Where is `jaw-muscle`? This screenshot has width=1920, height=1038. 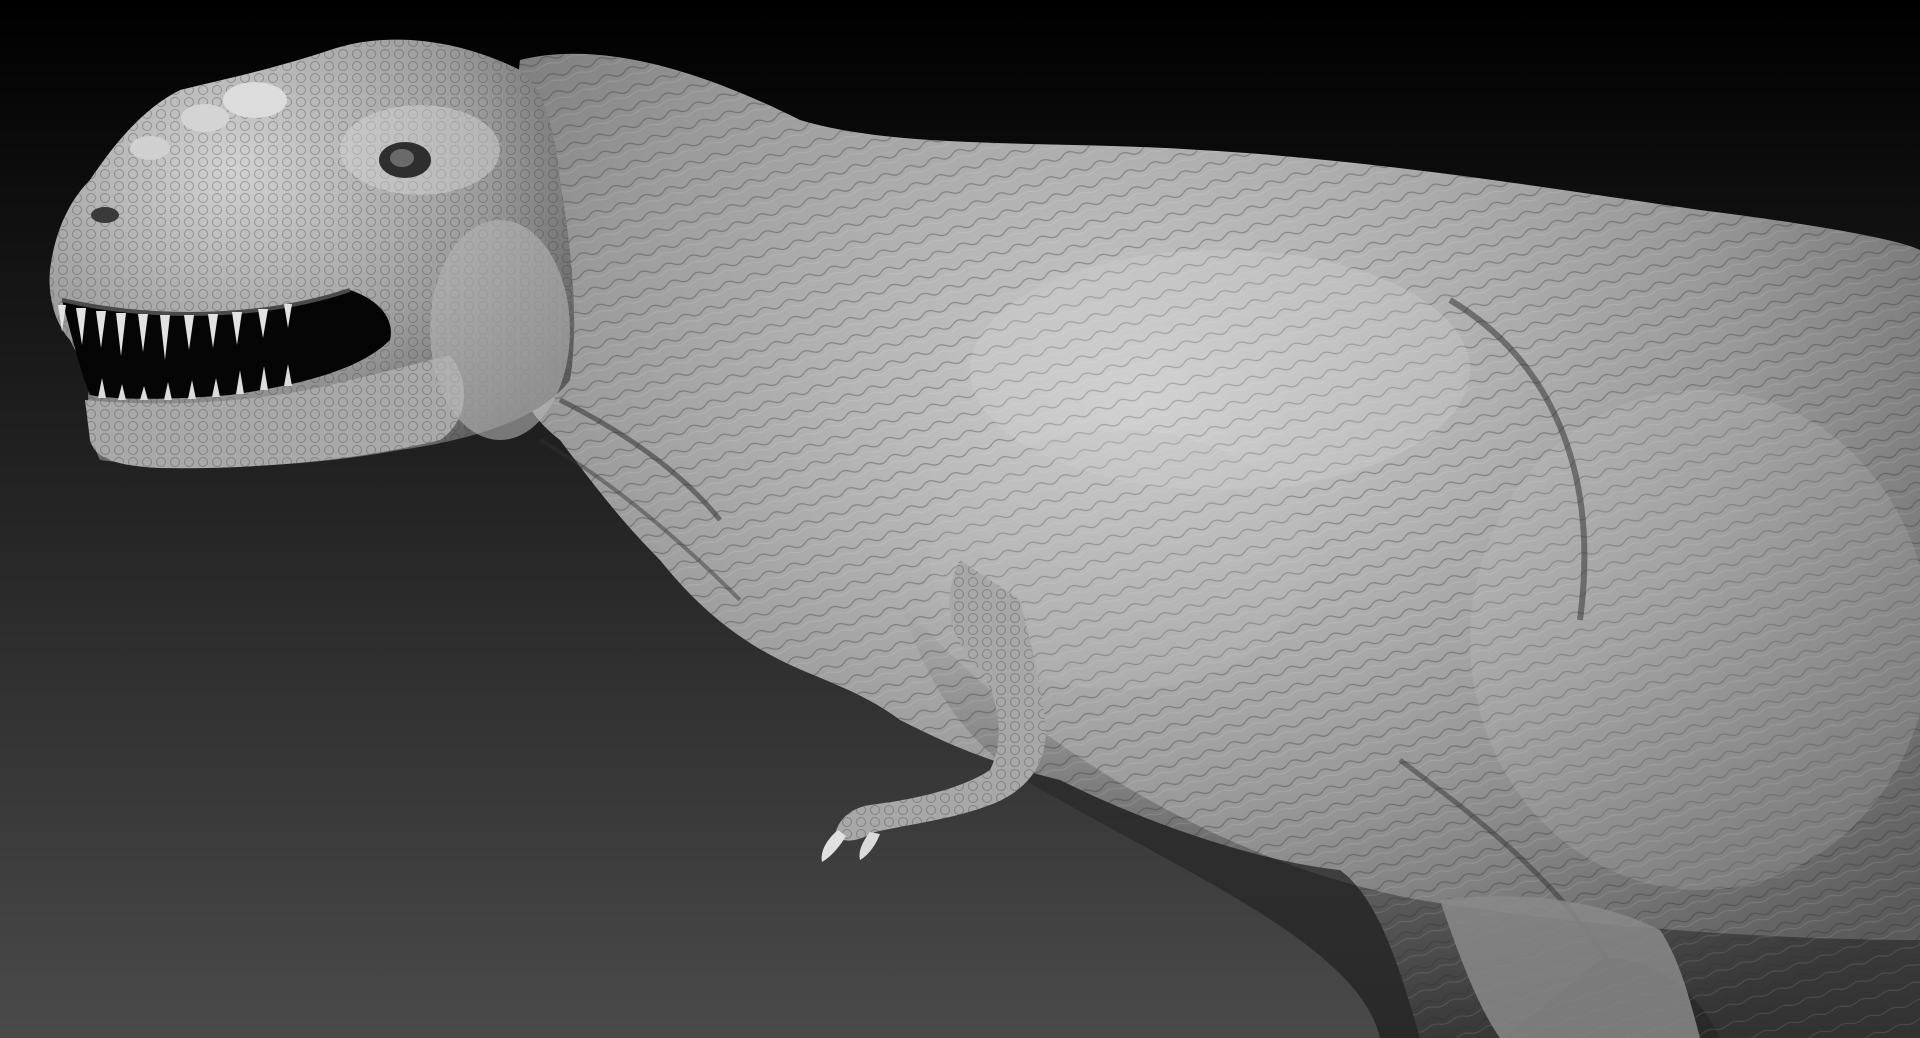 jaw-muscle is located at coordinates (500, 330).